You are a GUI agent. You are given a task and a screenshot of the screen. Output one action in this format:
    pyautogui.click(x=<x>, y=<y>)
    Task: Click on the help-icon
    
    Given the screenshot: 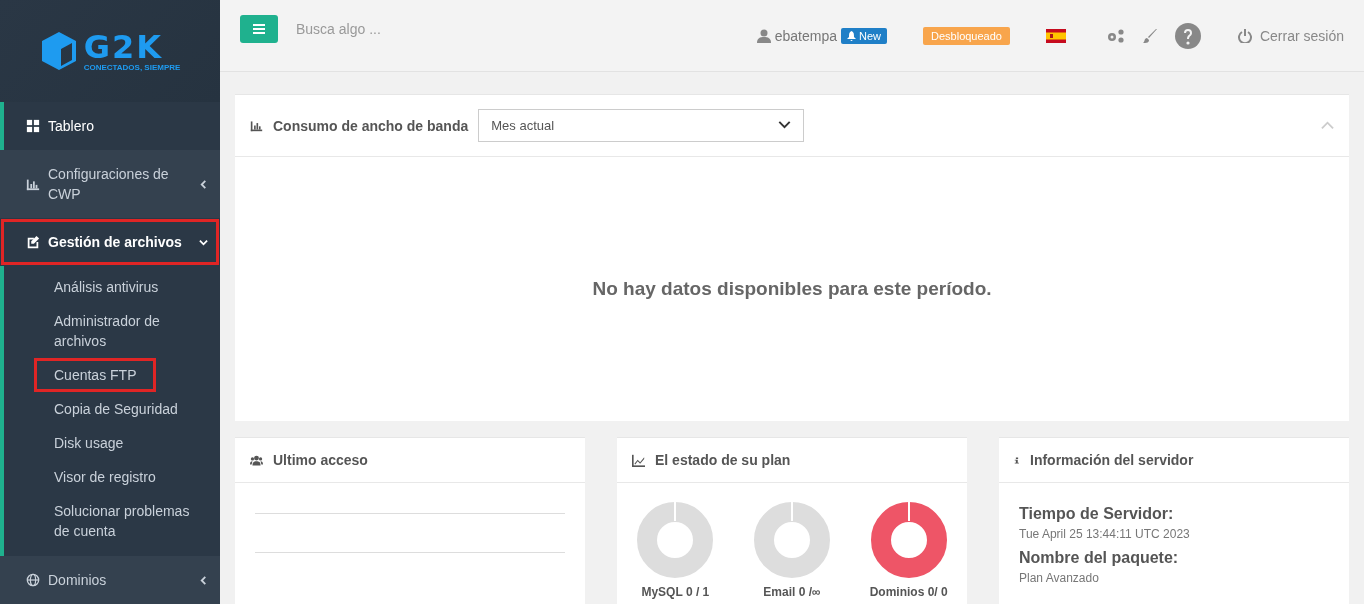 What is the action you would take?
    pyautogui.click(x=1187, y=35)
    